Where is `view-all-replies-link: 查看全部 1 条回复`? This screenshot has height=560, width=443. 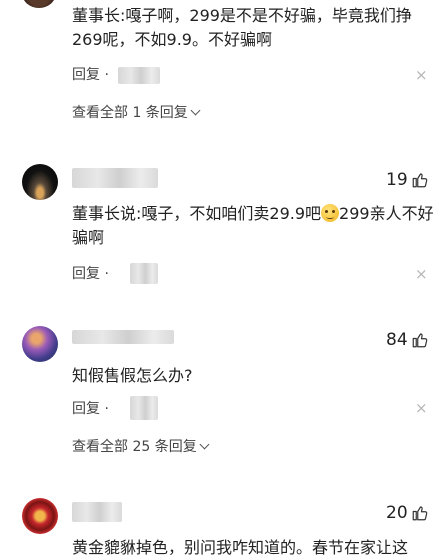
view-all-replies-link: 查看全部 1 条回复 is located at coordinates (136, 113).